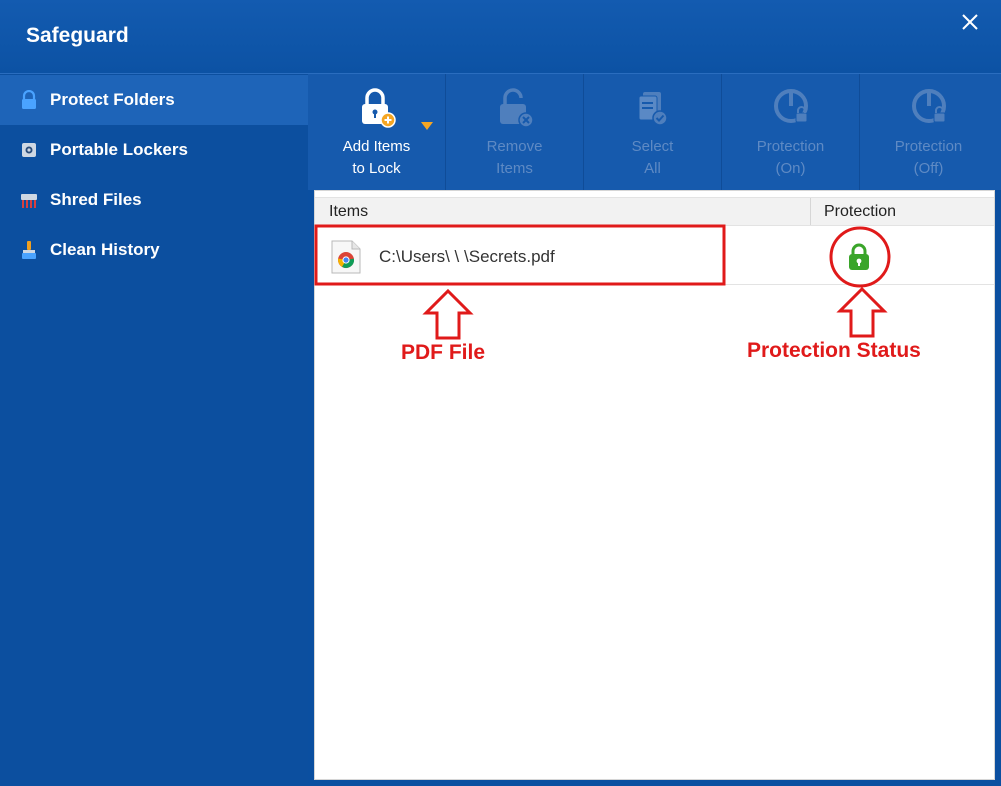 The height and width of the screenshot is (786, 1001). Describe the element at coordinates (29, 250) in the screenshot. I see `brush-icon` at that location.